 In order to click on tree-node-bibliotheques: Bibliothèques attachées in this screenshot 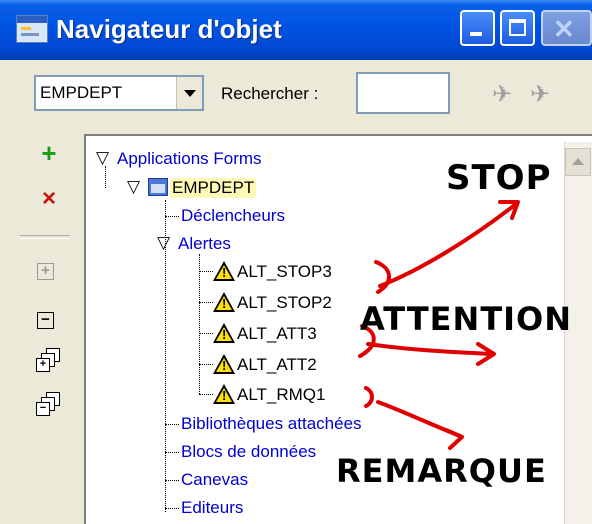, I will do `click(271, 424)`.